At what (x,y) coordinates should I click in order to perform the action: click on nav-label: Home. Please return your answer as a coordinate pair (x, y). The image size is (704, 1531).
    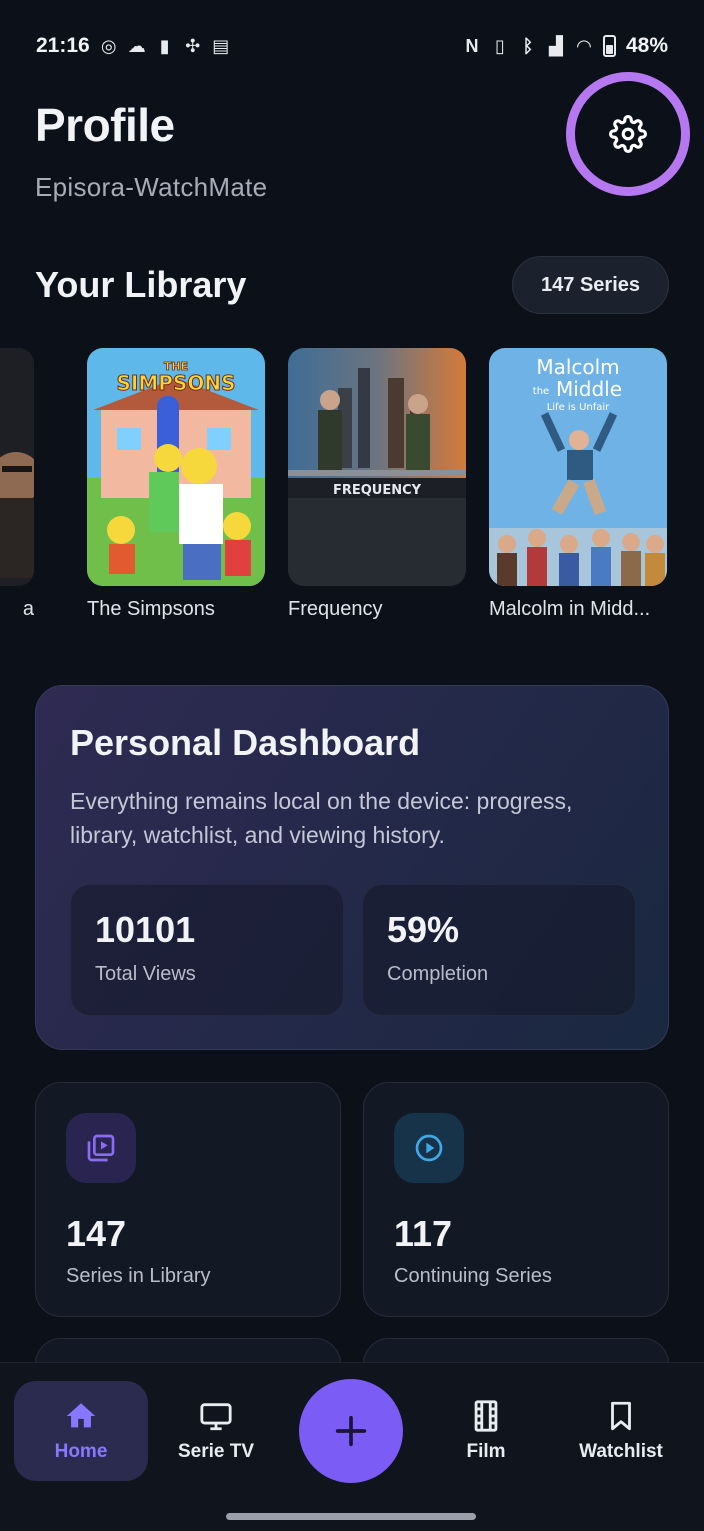
    Looking at the image, I should click on (81, 1451).